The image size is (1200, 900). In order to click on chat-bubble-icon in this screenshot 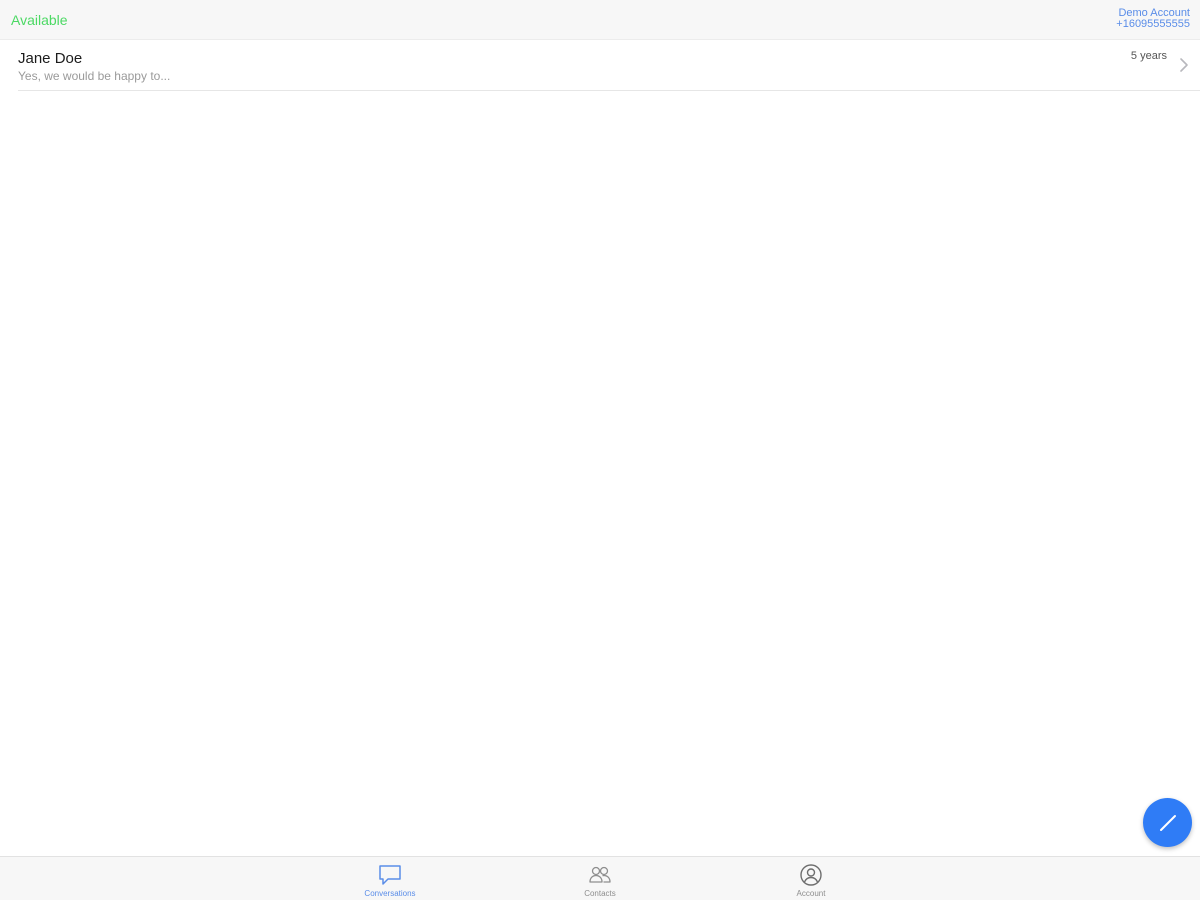, I will do `click(390, 875)`.